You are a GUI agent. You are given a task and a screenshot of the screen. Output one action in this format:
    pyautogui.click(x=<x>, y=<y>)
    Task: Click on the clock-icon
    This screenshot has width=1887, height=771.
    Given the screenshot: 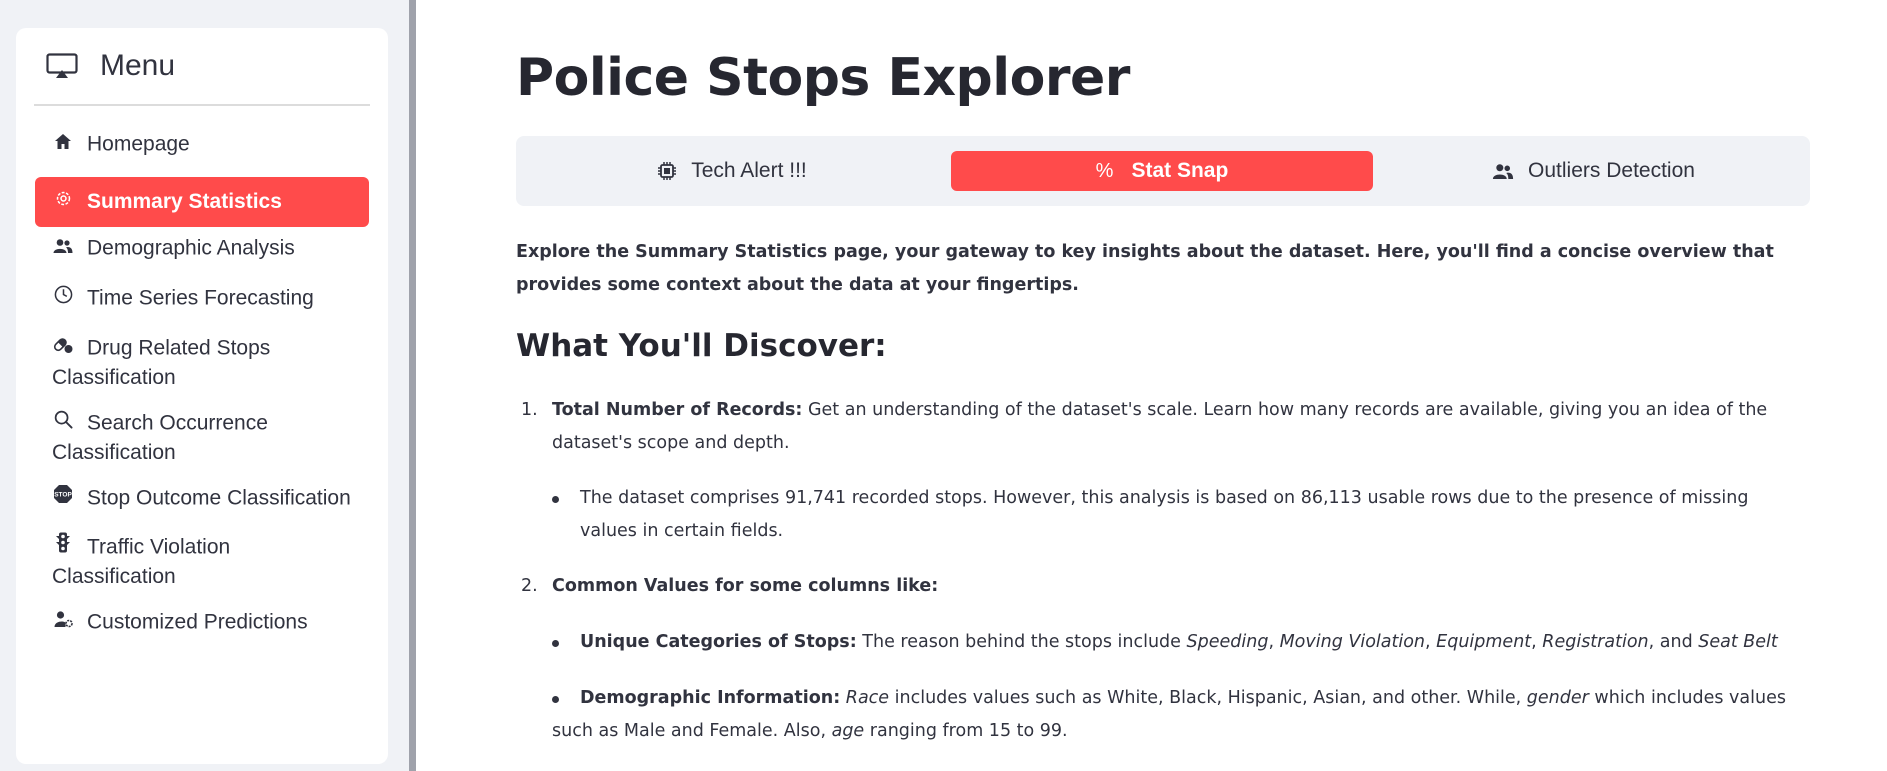 What is the action you would take?
    pyautogui.click(x=63, y=298)
    